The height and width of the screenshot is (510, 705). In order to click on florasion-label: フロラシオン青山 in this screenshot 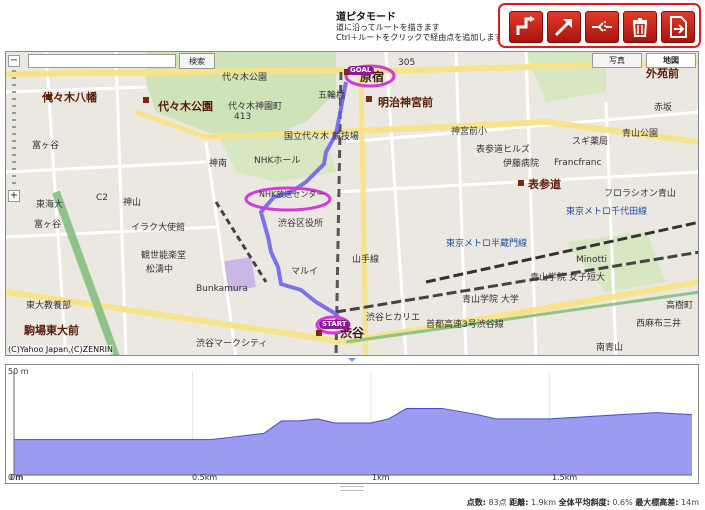, I will do `click(640, 194)`.